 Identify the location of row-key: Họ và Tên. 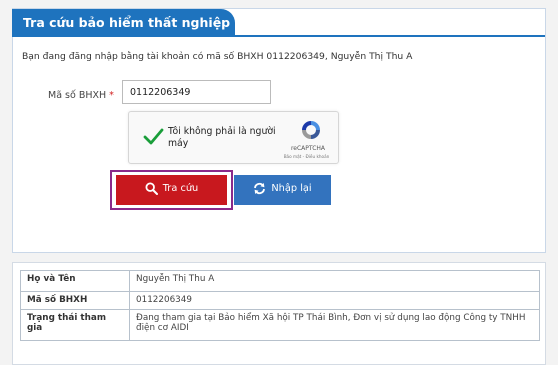
(75, 281).